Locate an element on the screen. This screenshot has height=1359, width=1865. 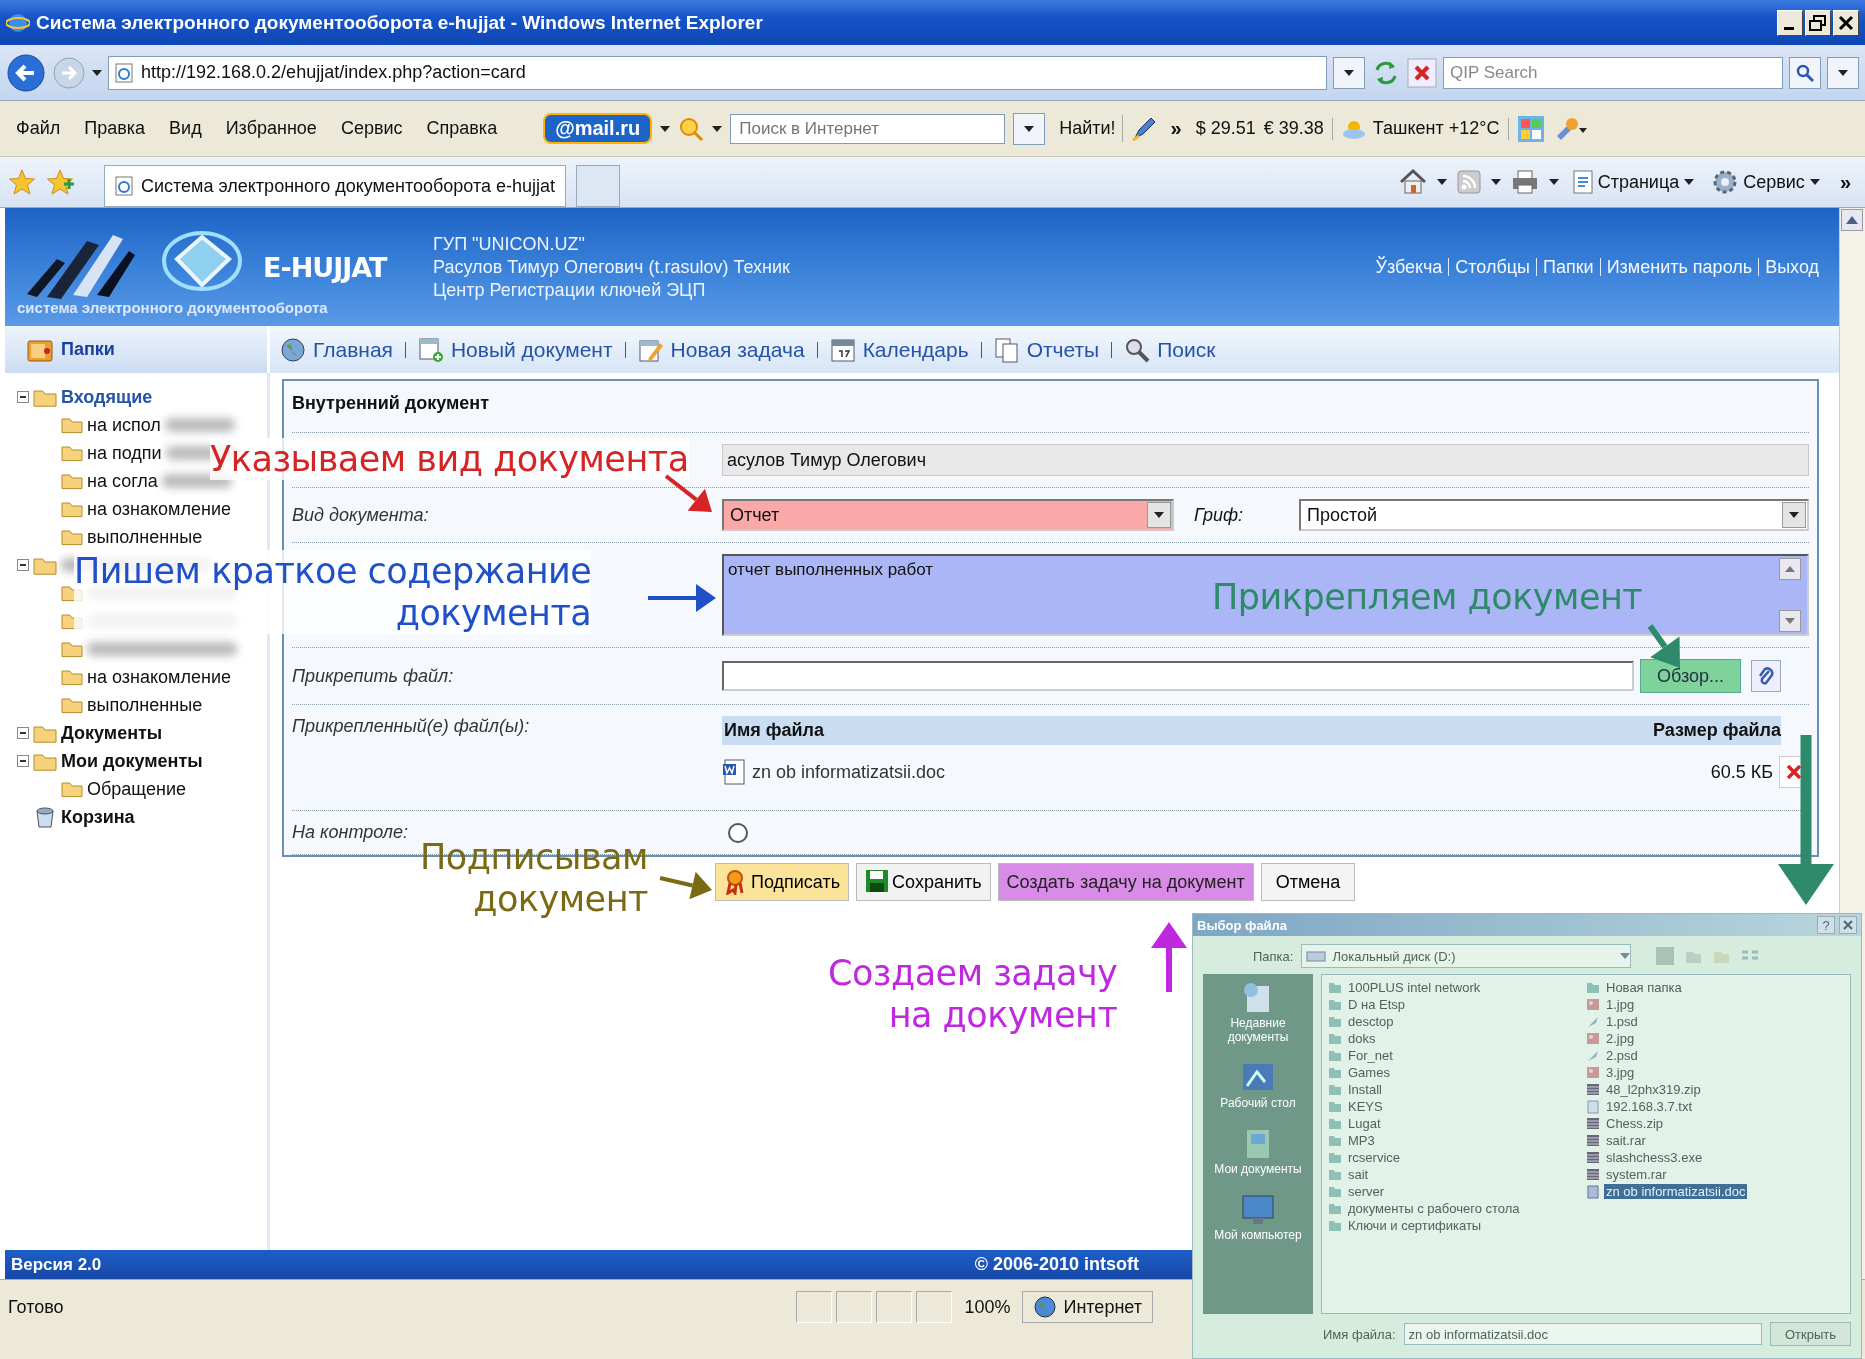
file-item: For_net is located at coordinates (1370, 1055).